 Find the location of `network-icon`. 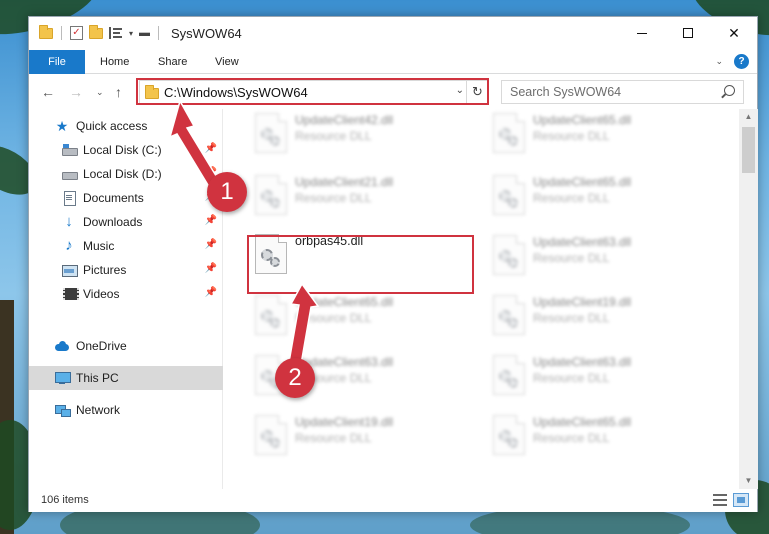

network-icon is located at coordinates (62, 410).